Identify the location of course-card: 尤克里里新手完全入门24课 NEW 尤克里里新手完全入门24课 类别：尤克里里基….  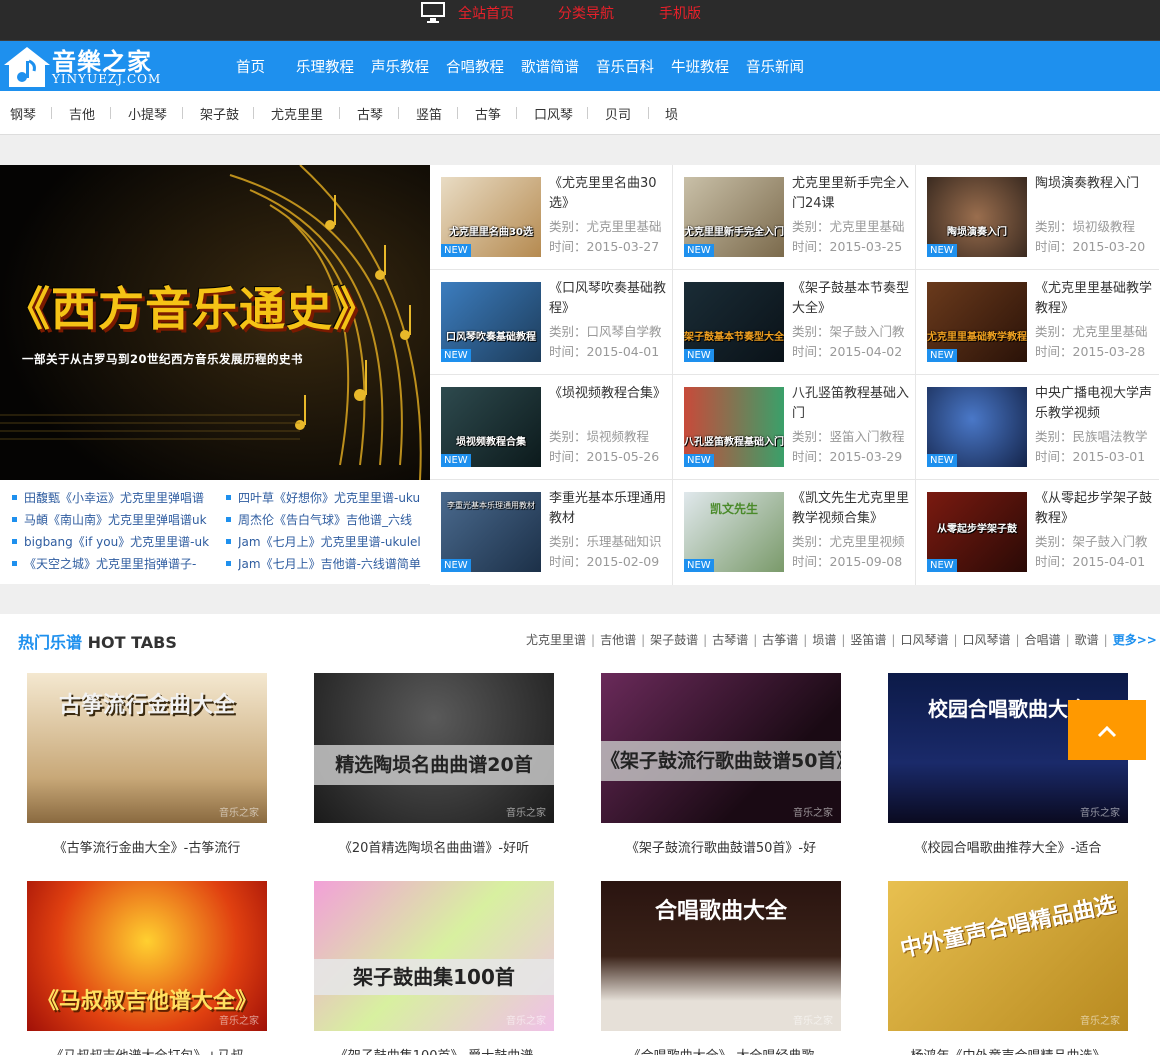
(794, 217).